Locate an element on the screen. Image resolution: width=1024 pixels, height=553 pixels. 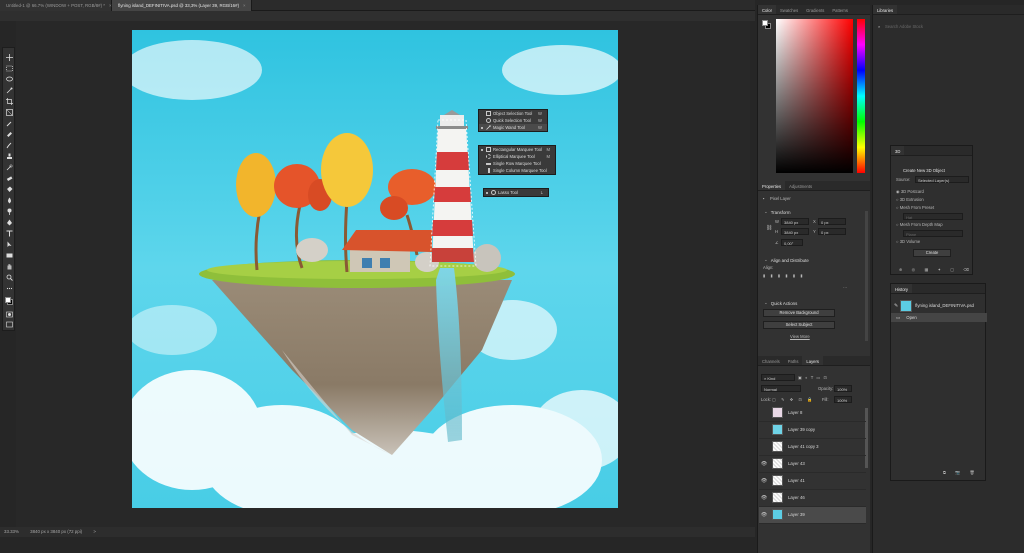
quick-selection-tool-item: Quick Selection Tool W is located at coordinates (513, 120).